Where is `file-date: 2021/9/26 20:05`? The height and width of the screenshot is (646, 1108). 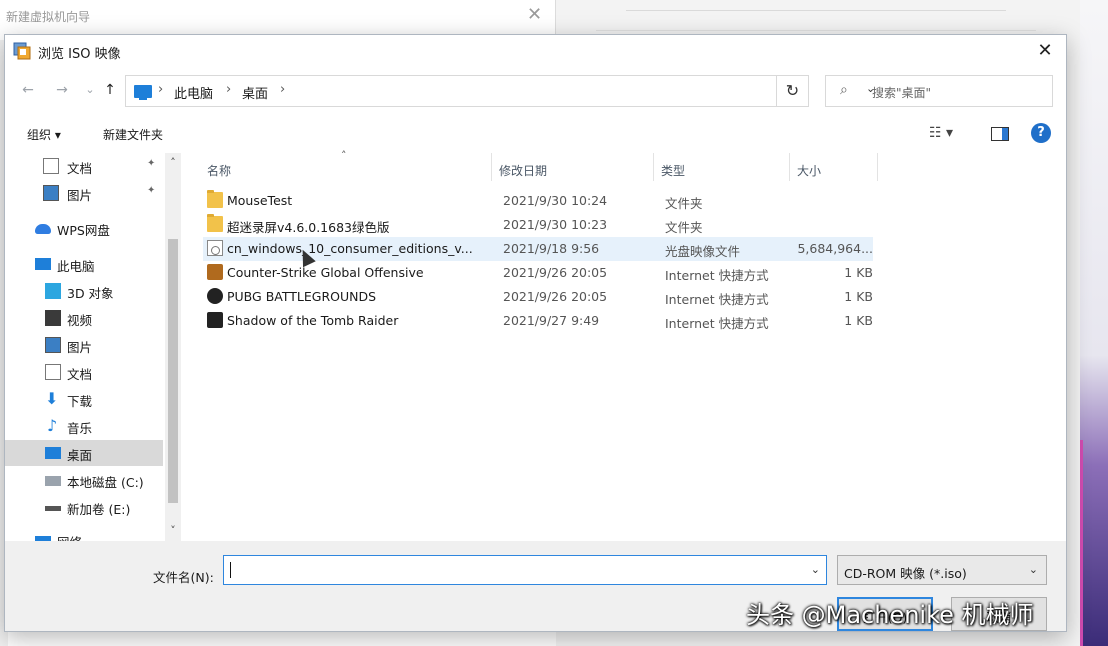
file-date: 2021/9/26 20:05 is located at coordinates (555, 296).